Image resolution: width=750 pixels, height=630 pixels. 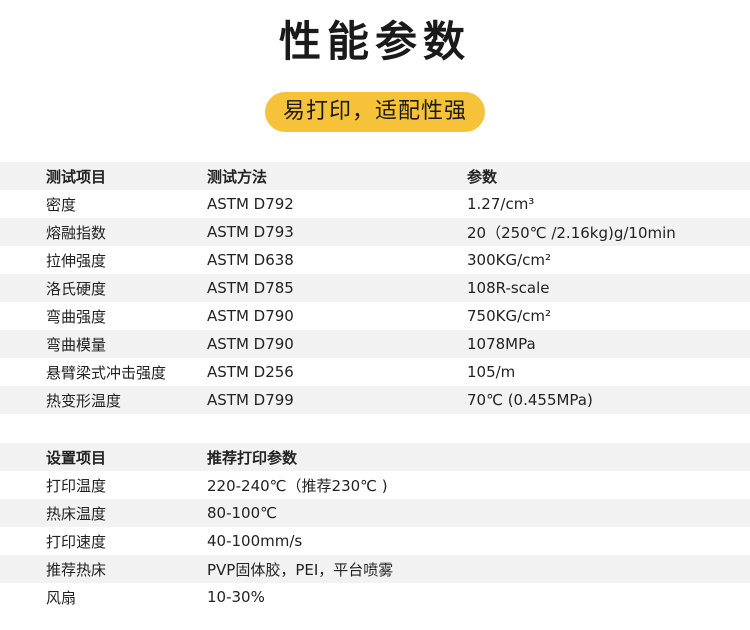 What do you see at coordinates (530, 400) in the screenshot?
I see `row-value: 70℃ (0.455MPa)` at bounding box center [530, 400].